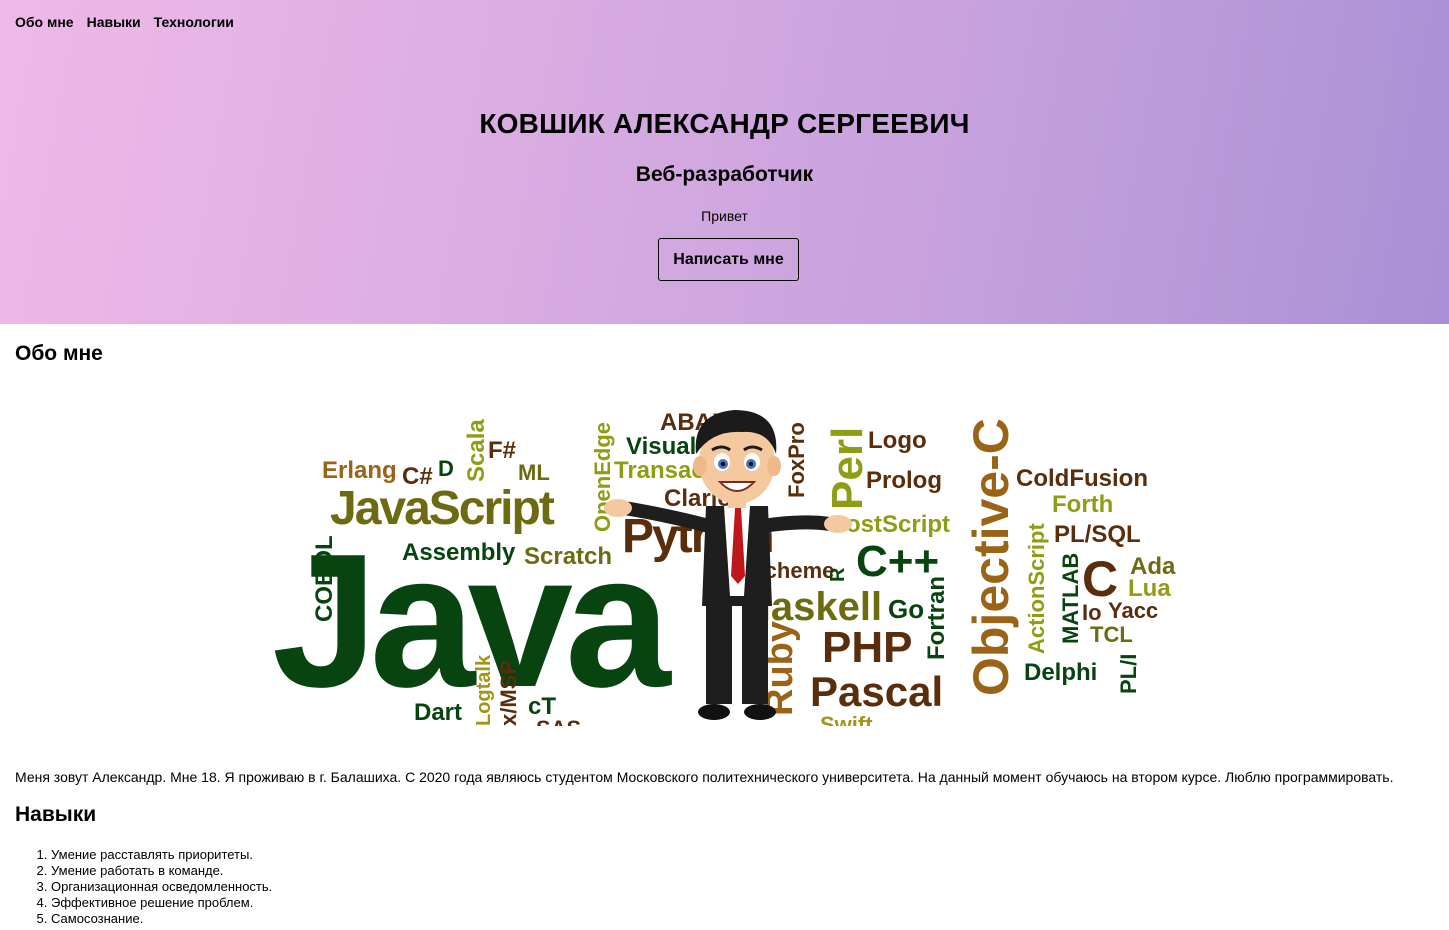 The height and width of the screenshot is (930, 1449). What do you see at coordinates (1097, 534) in the screenshot?
I see `word-plsql: PL/SQL` at bounding box center [1097, 534].